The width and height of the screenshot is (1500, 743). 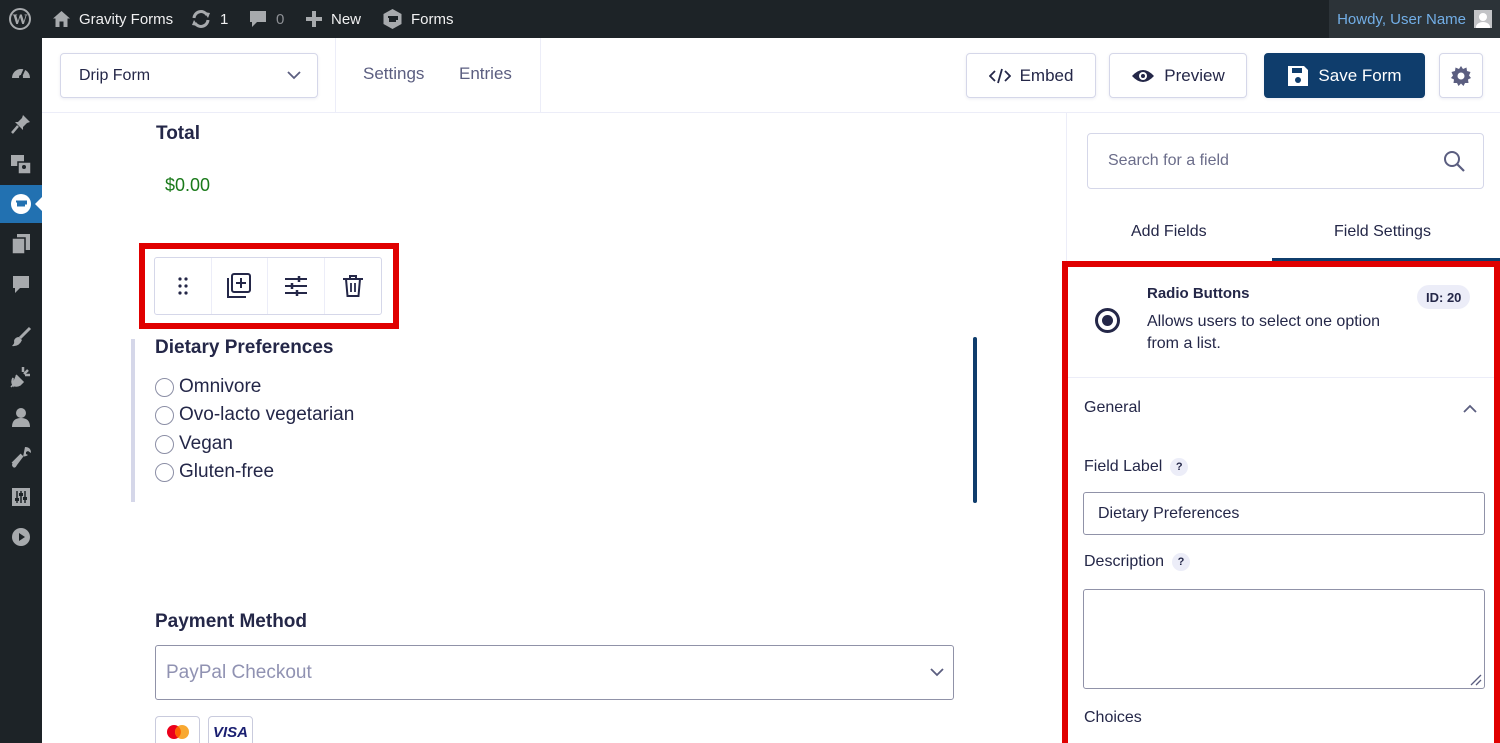 What do you see at coordinates (21, 124) in the screenshot?
I see `posts-pin-icon` at bounding box center [21, 124].